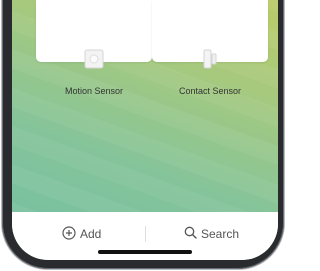 Image resolution: width=320 pixels, height=271 pixels. I want to click on add-button: Add, so click(82, 234).